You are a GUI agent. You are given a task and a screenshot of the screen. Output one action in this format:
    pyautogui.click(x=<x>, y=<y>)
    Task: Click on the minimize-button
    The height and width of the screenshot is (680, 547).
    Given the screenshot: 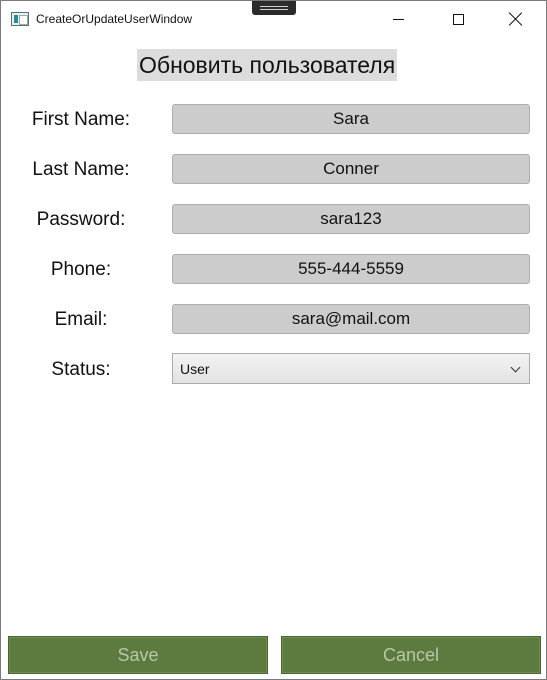 What is the action you would take?
    pyautogui.click(x=398, y=19)
    